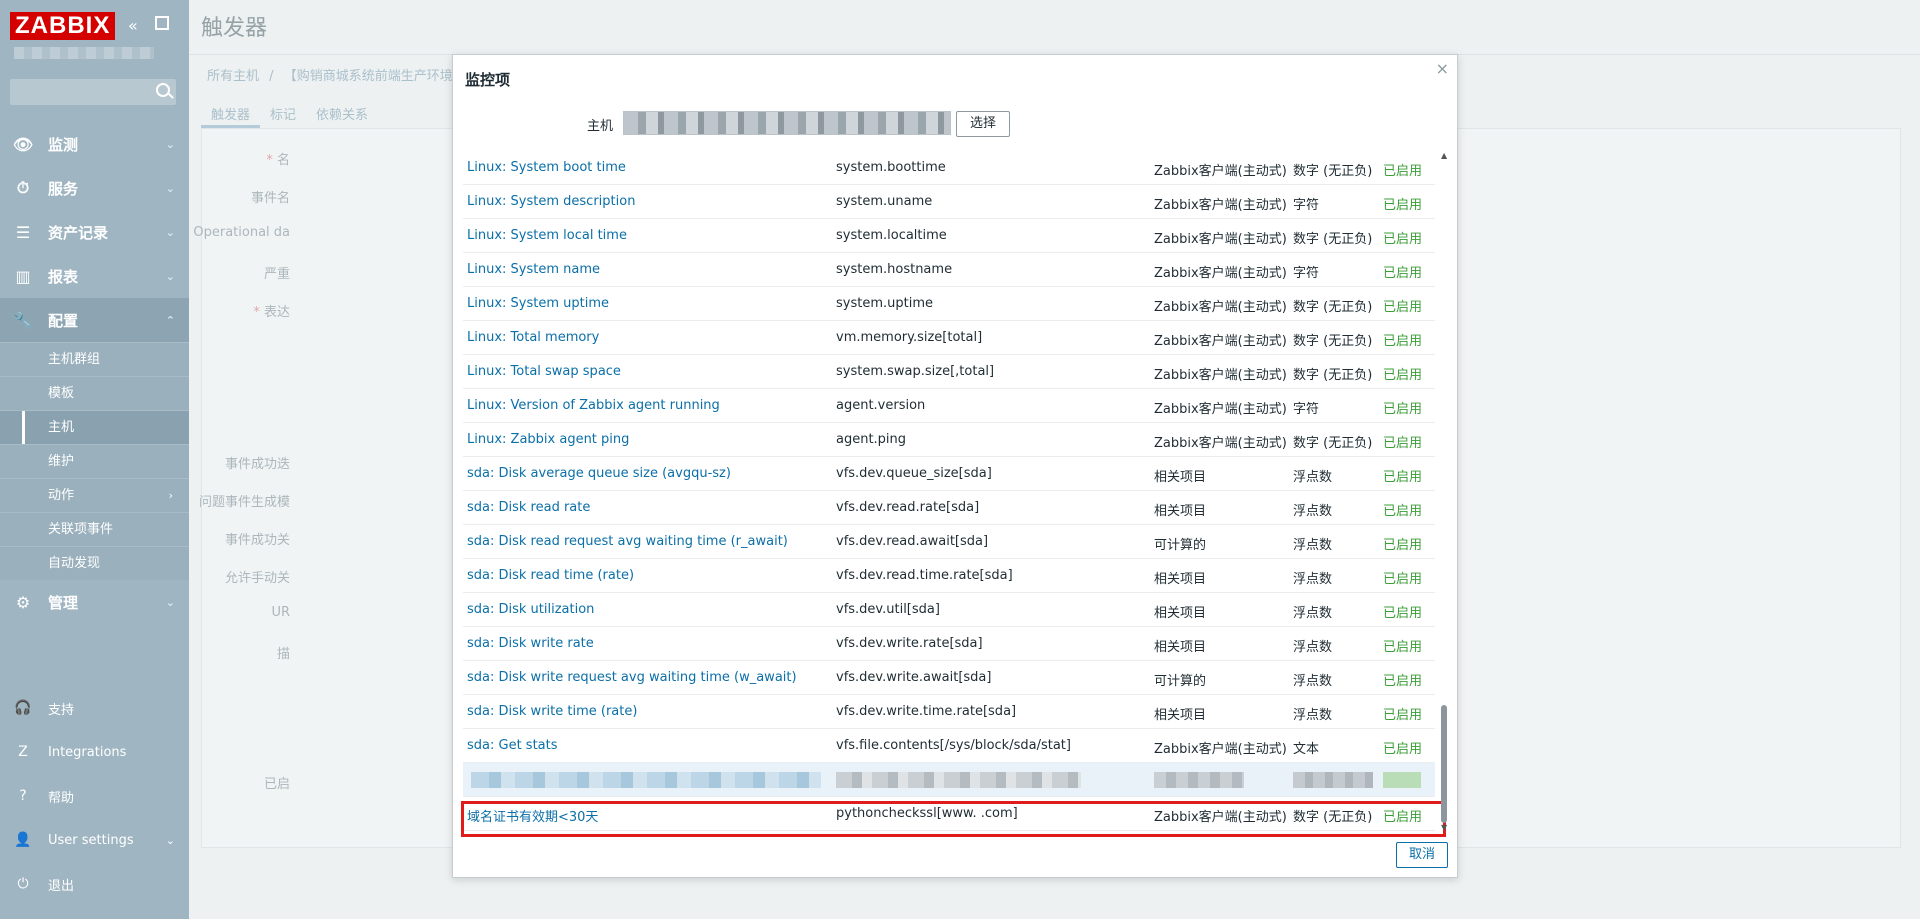 This screenshot has width=1920, height=919. I want to click on item-name-link: sda: Disk read time (rate), so click(550, 575).